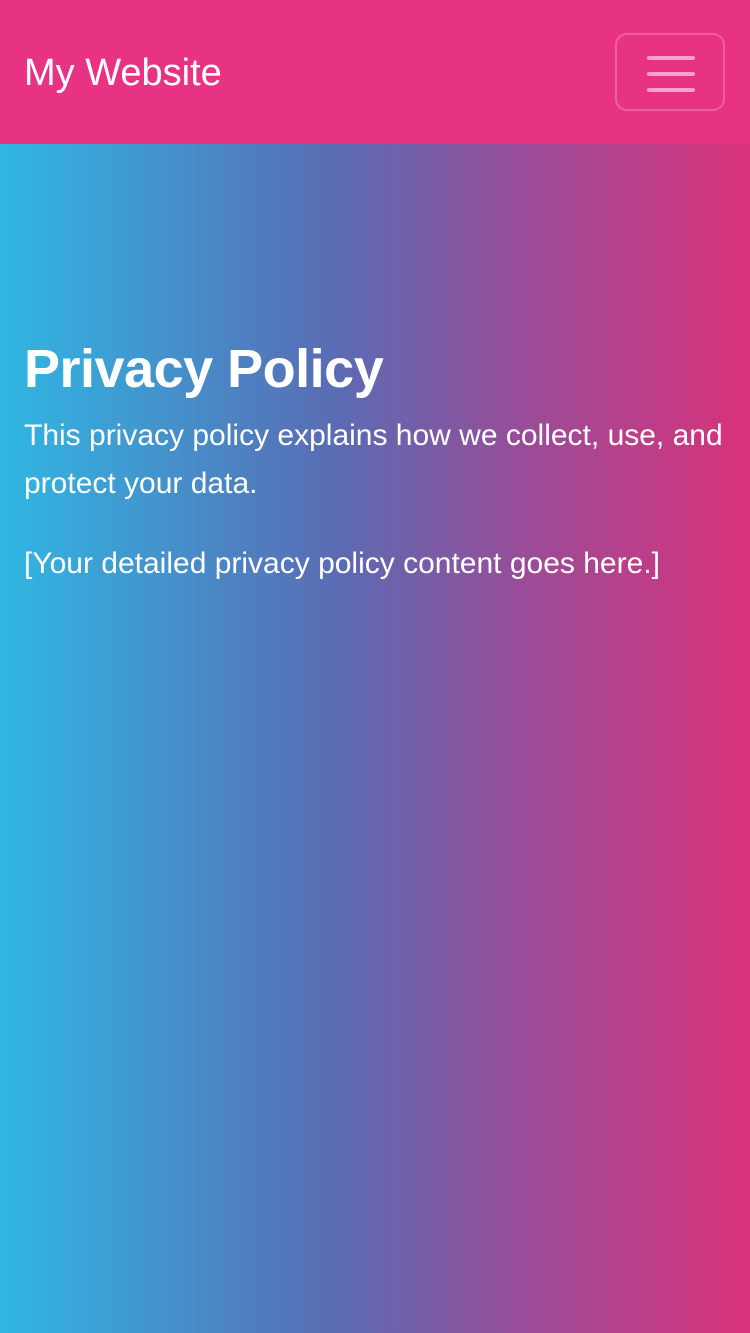  What do you see at coordinates (375, 72) in the screenshot?
I see `navbar: My Website` at bounding box center [375, 72].